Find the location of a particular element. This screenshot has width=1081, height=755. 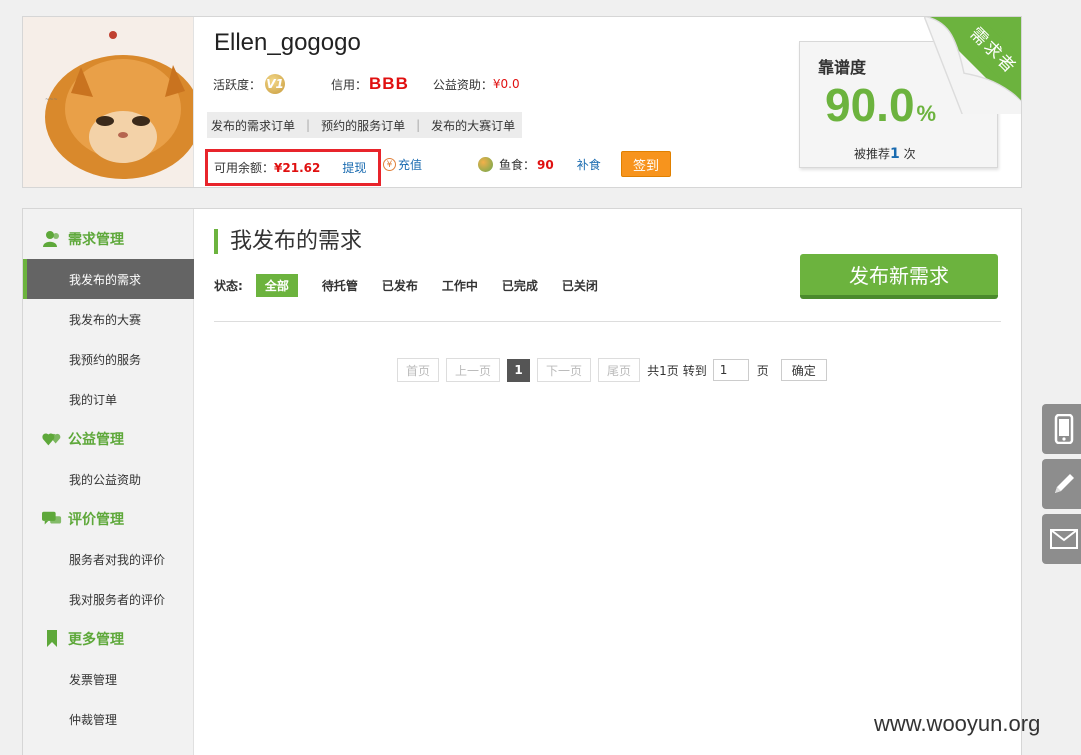

phone-tool-button is located at coordinates (1061, 429).